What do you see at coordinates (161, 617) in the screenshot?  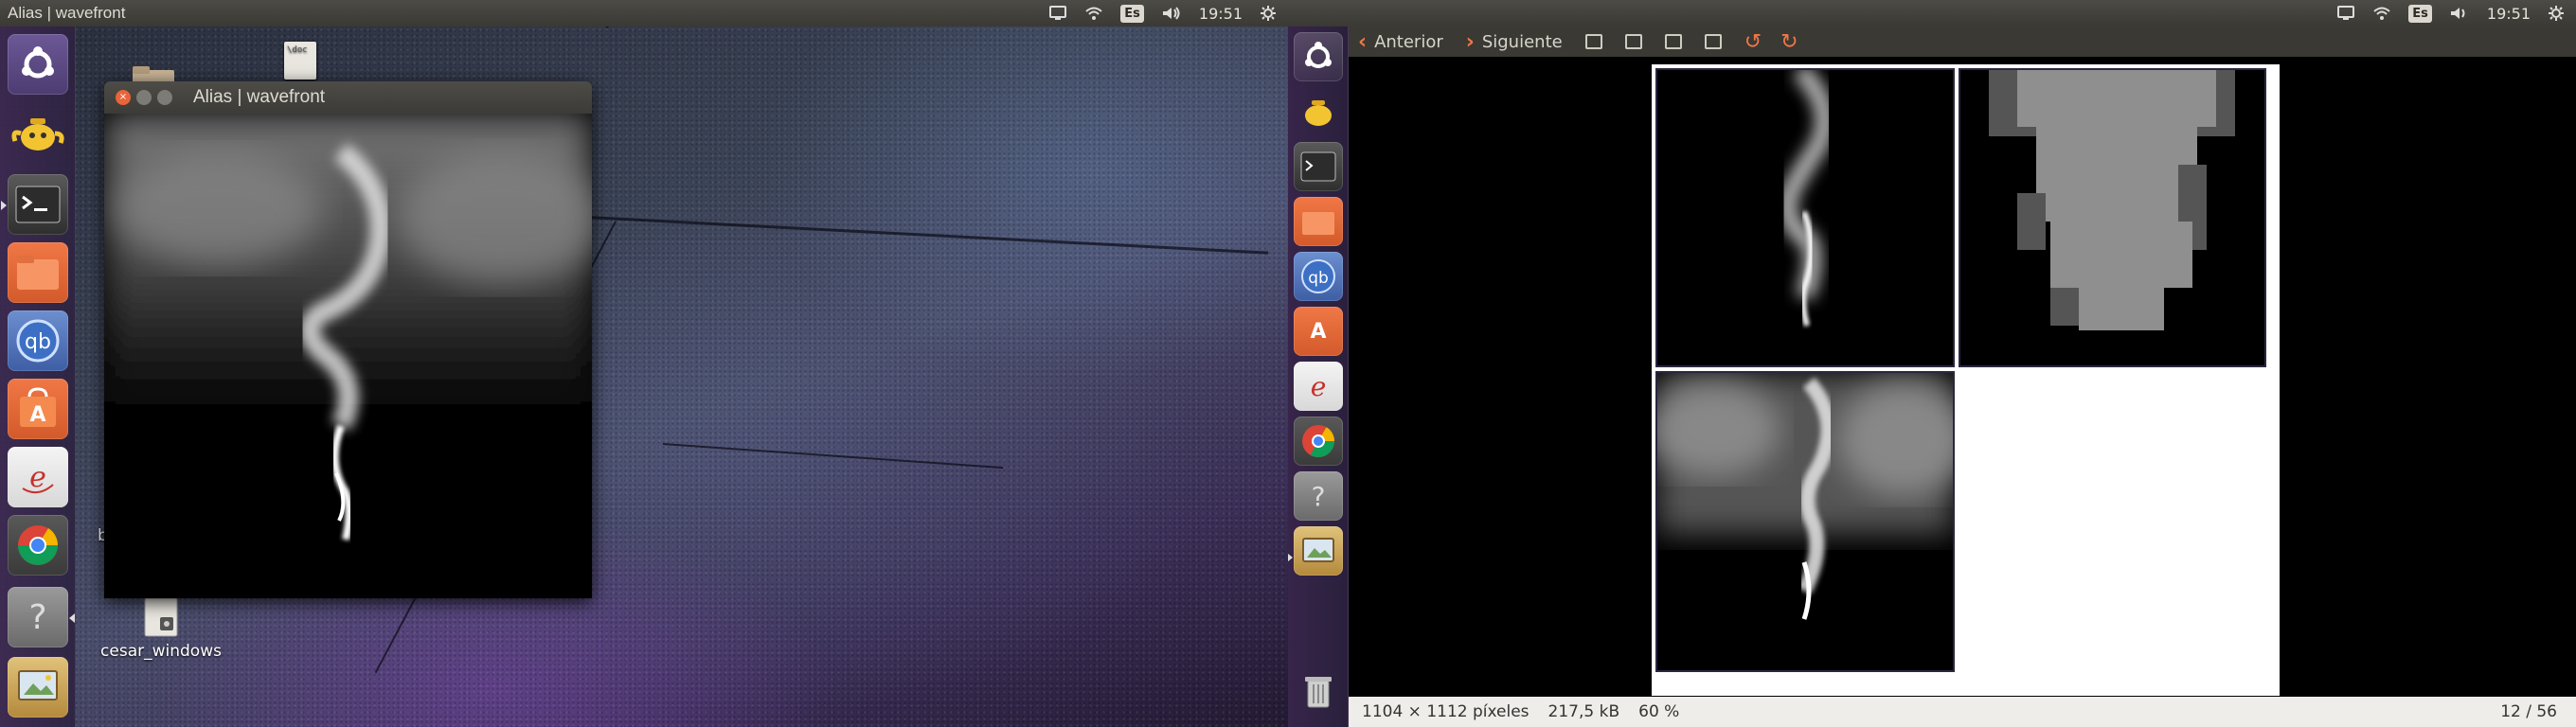 I see `drive-icon` at bounding box center [161, 617].